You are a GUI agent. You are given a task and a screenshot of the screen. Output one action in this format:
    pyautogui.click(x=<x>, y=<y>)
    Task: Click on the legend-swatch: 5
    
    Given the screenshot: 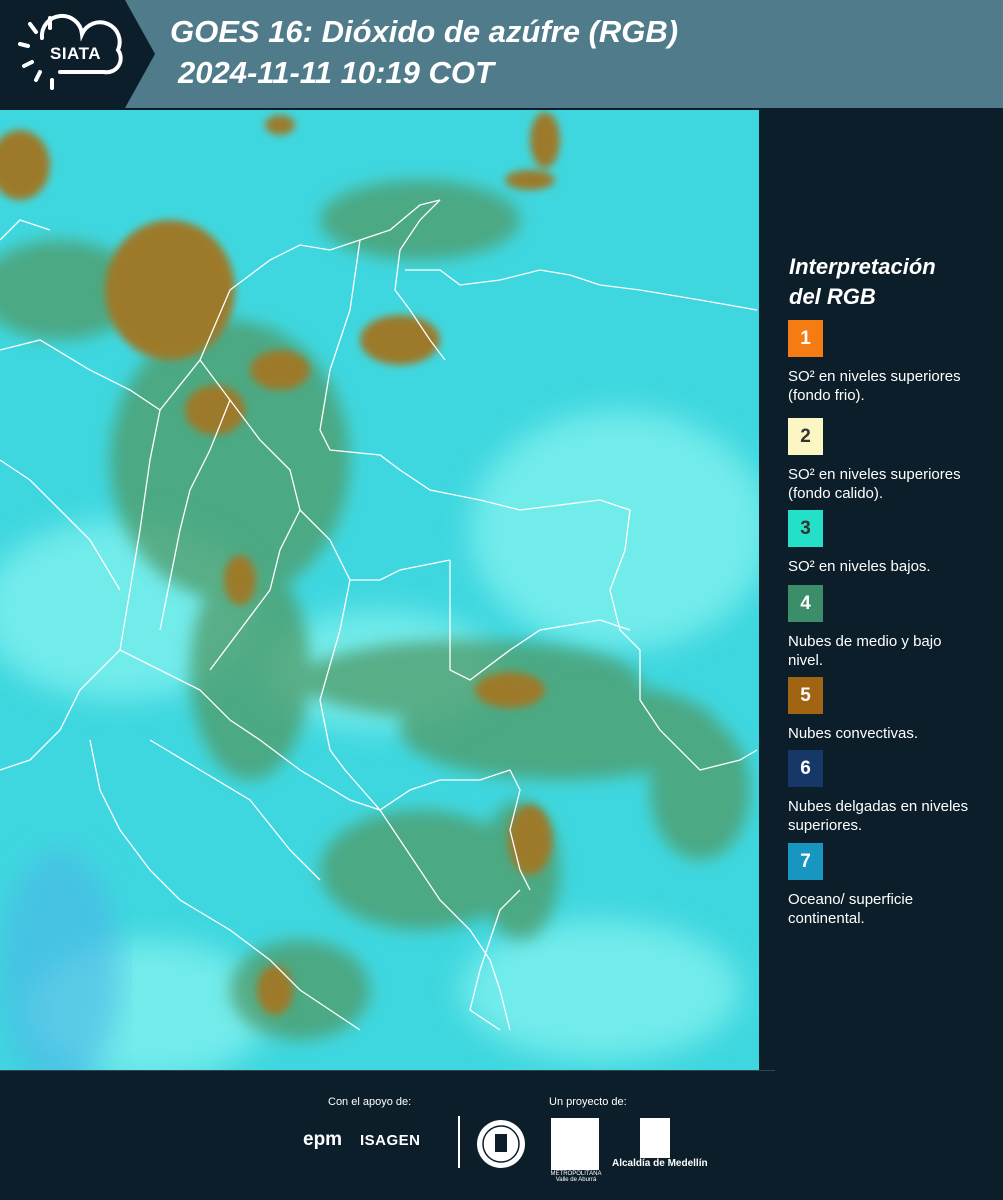 What is the action you would take?
    pyautogui.click(x=805, y=695)
    